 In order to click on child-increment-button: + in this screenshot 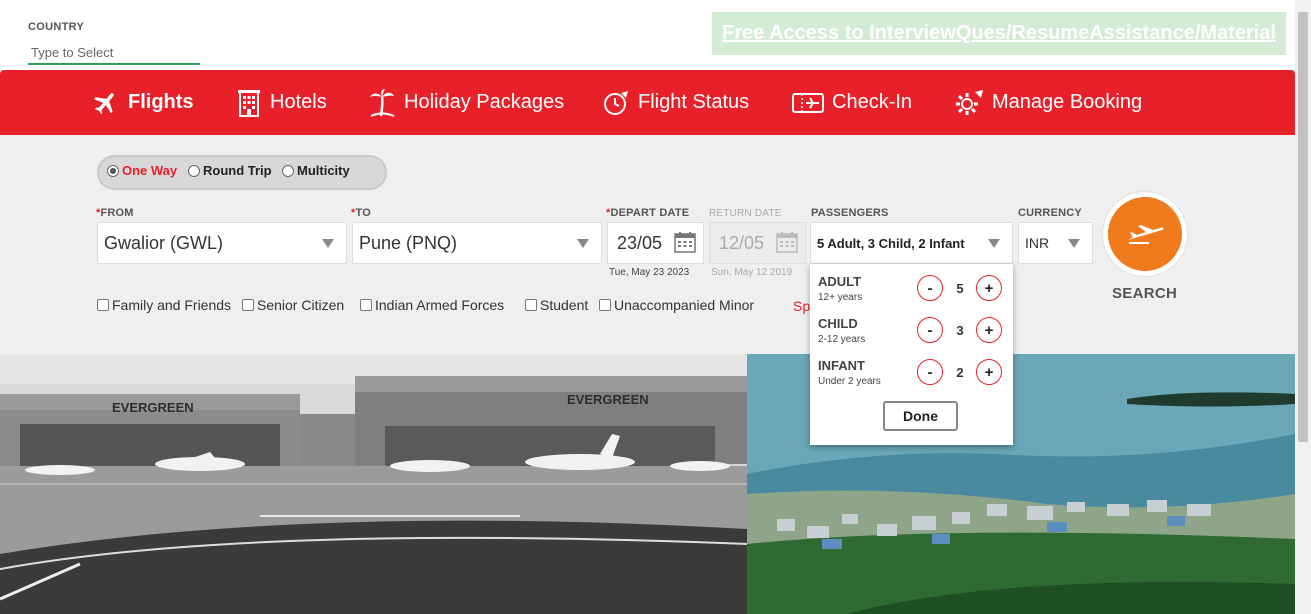, I will do `click(989, 330)`.